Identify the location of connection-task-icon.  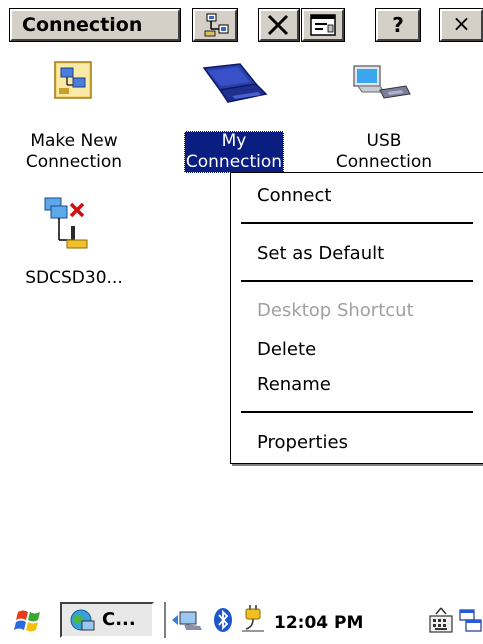
(82, 620).